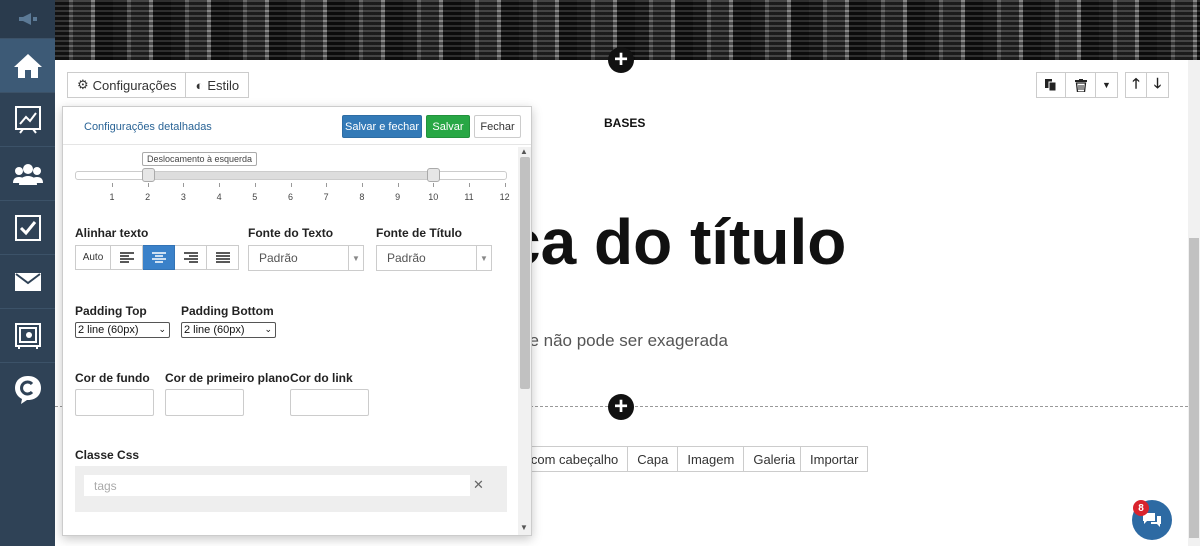 The image size is (1200, 546). Describe the element at coordinates (382, 126) in the screenshot. I see `save-close-button: Salvar e fechar` at that location.